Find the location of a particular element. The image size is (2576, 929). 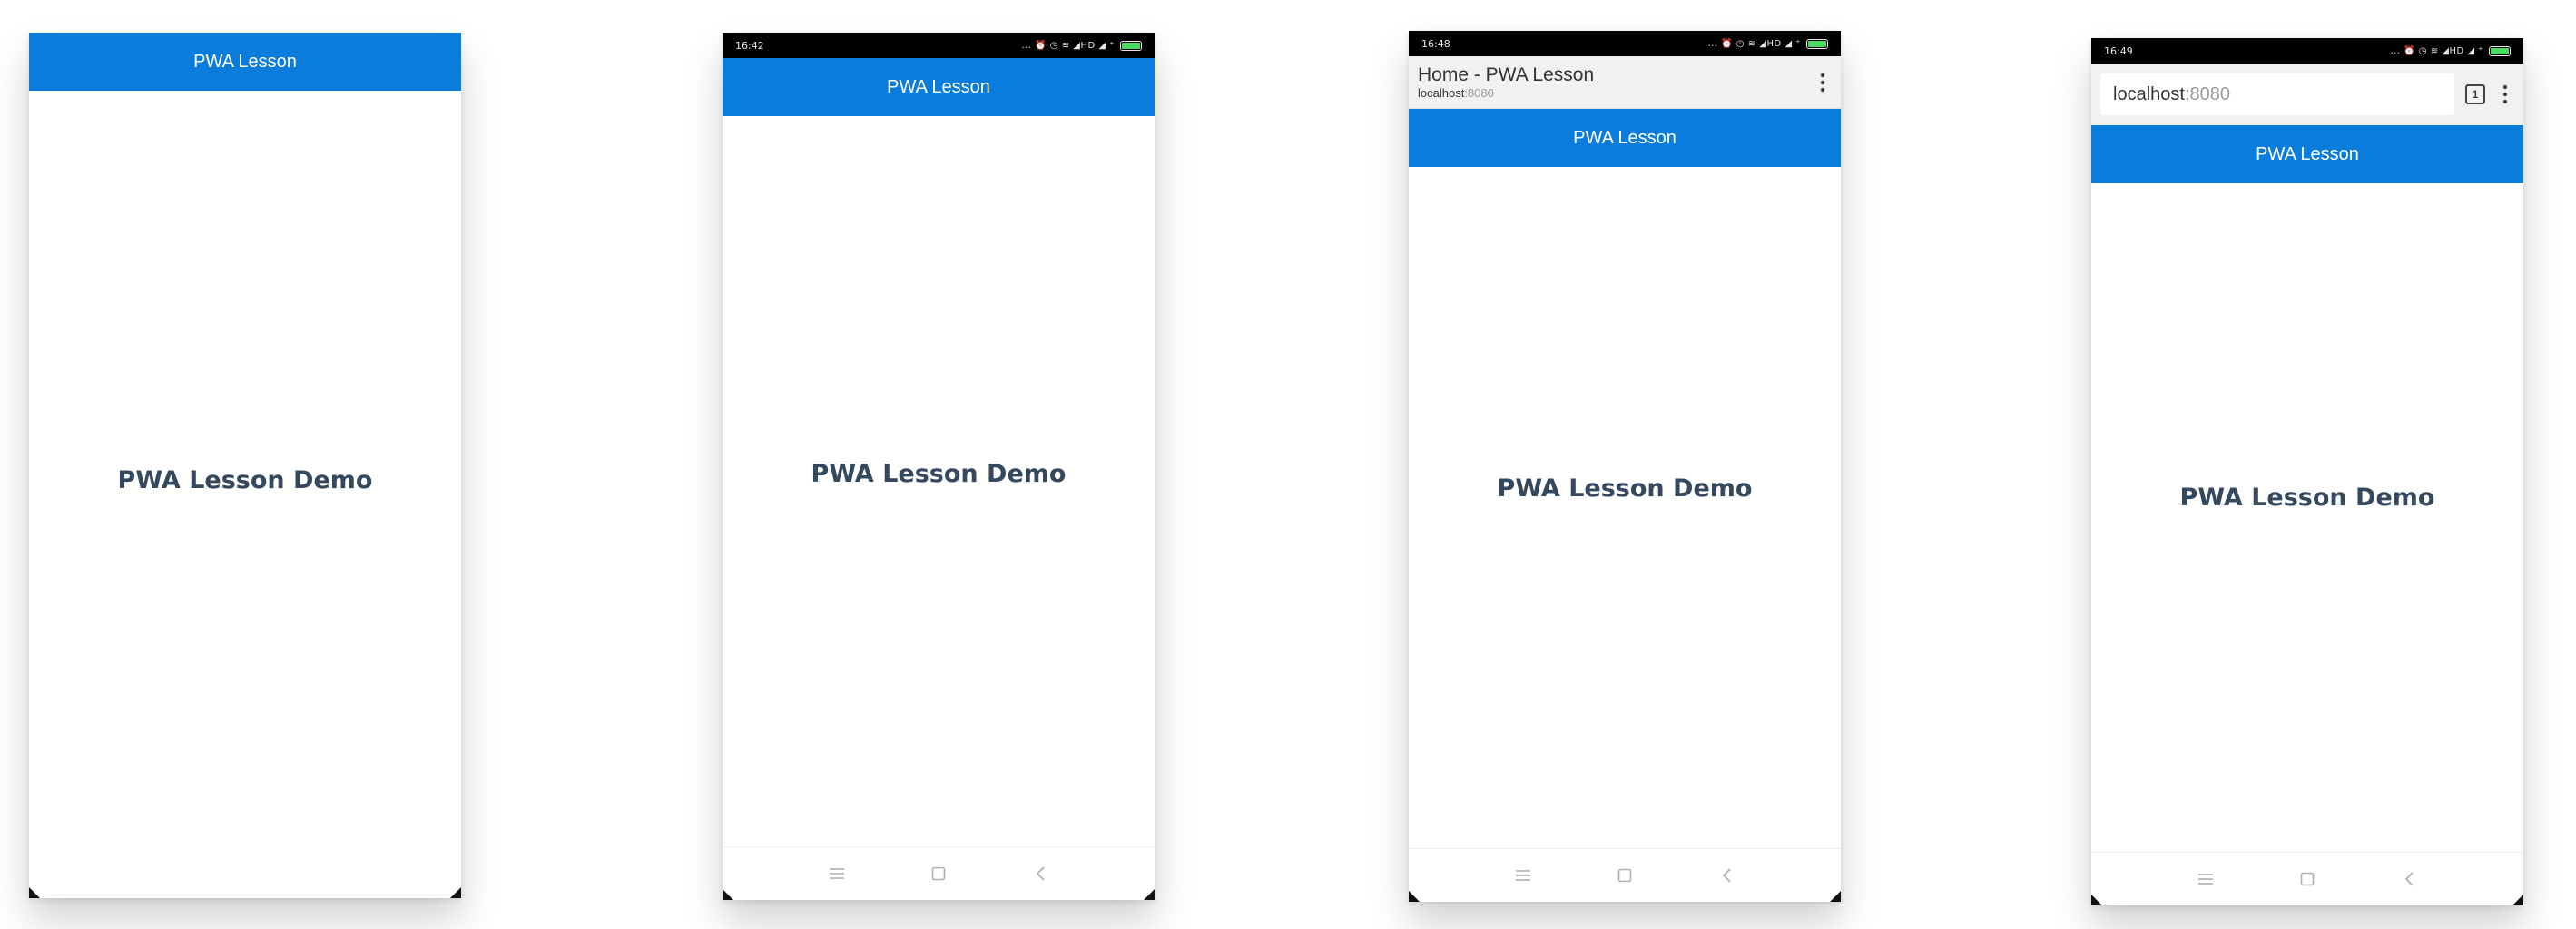

status-bar: 16:49 ... ⏰ ◷ ≋ ◢HD ◢ ⁺ is located at coordinates (2307, 51).